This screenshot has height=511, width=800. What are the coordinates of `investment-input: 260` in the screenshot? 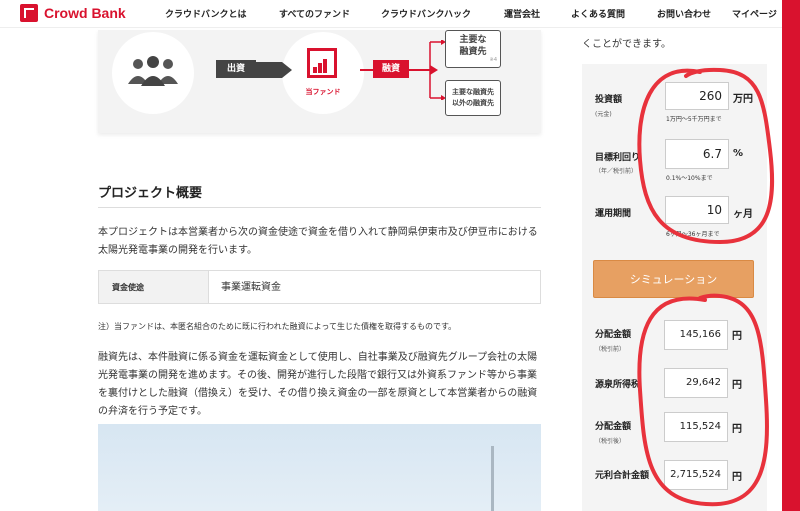 It's located at (697, 96).